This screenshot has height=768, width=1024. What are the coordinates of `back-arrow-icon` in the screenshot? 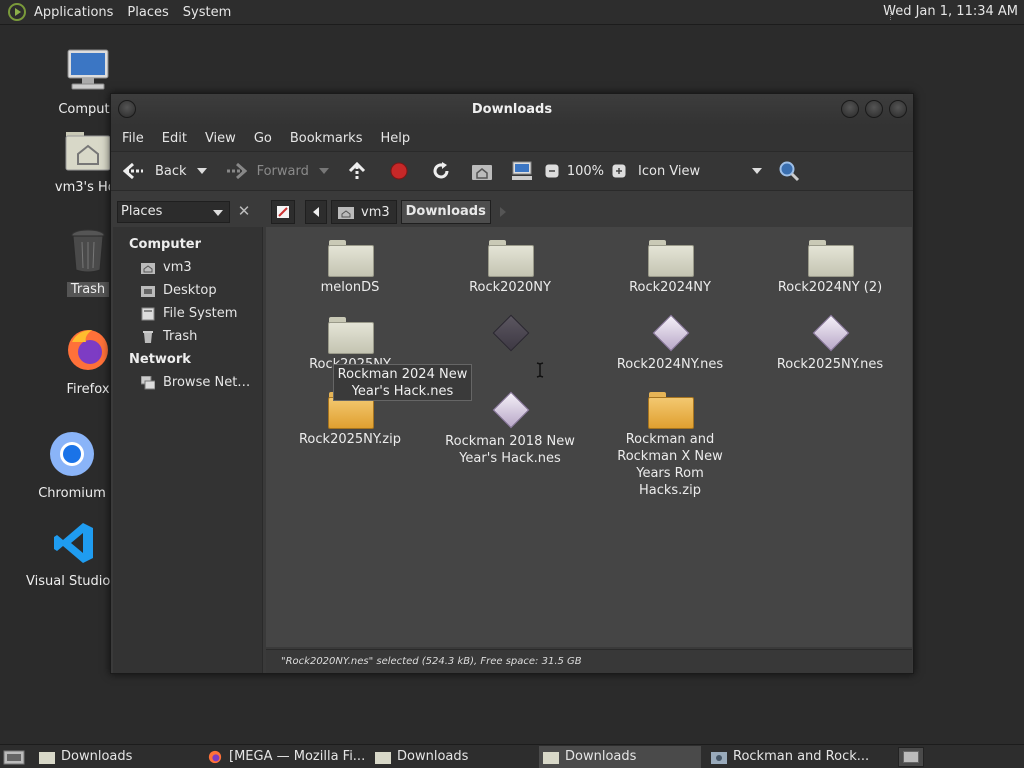 It's located at (133, 171).